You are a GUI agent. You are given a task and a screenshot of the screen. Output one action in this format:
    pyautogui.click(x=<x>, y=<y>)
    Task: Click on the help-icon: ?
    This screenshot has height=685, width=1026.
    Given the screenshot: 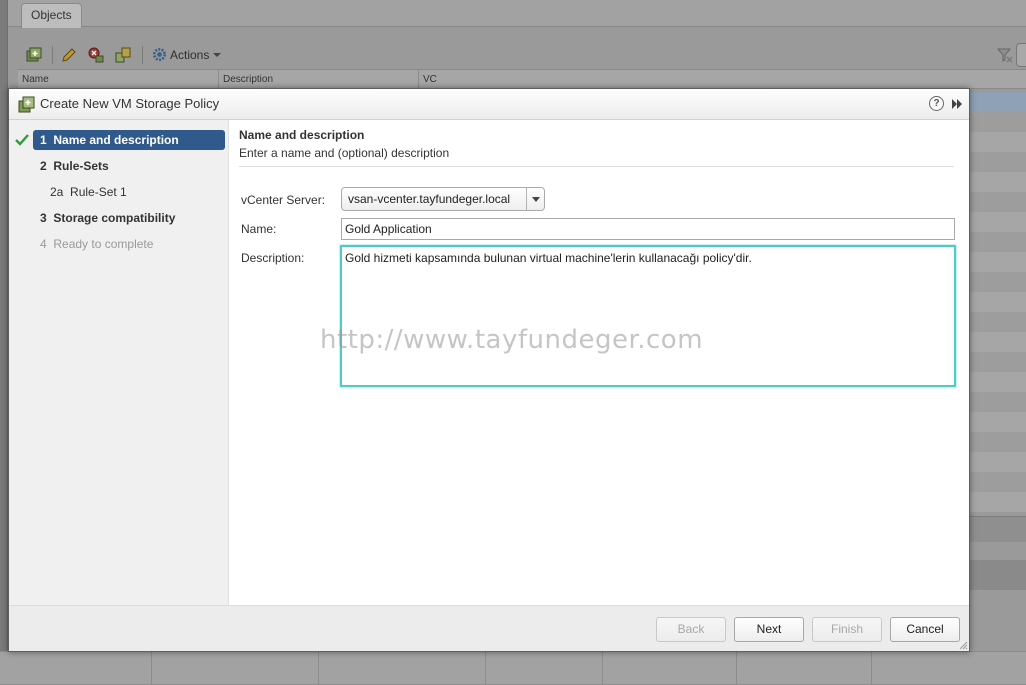 What is the action you would take?
    pyautogui.click(x=936, y=103)
    